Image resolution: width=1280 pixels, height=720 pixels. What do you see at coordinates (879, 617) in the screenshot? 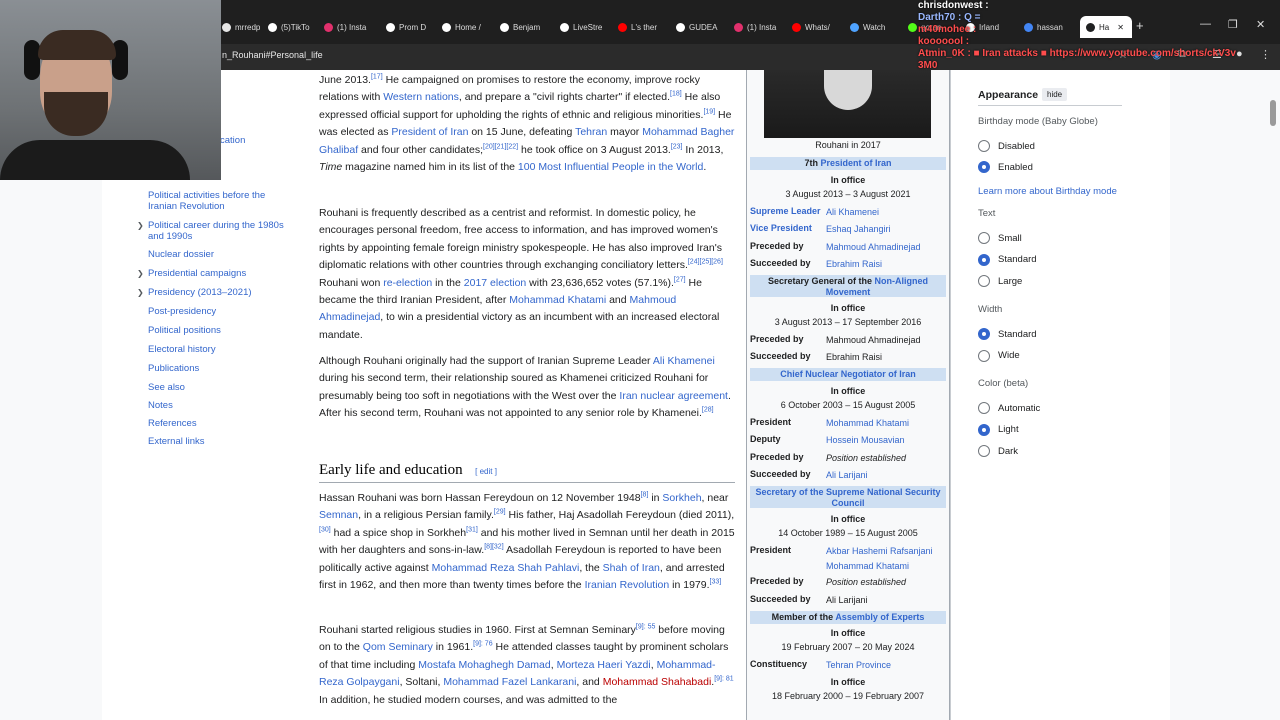
I see `infobox-header-link: Assembly of Experts` at bounding box center [879, 617].